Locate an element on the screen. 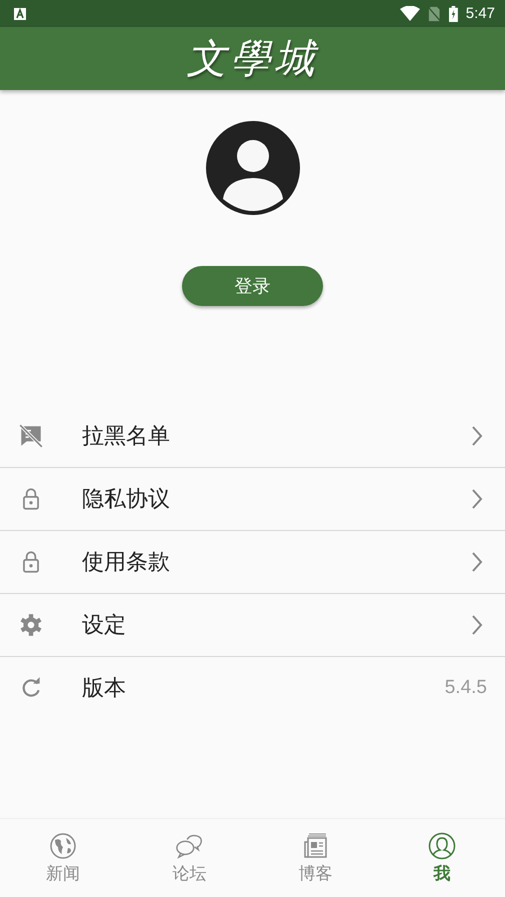 This screenshot has width=505, height=897. nav-tab: 博客 is located at coordinates (315, 858).